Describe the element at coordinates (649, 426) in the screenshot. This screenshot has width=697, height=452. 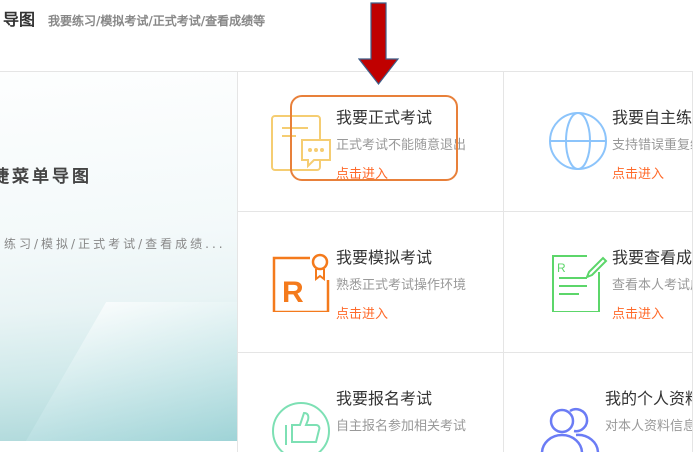
I see `card-desc: 对本人资料信息` at that location.